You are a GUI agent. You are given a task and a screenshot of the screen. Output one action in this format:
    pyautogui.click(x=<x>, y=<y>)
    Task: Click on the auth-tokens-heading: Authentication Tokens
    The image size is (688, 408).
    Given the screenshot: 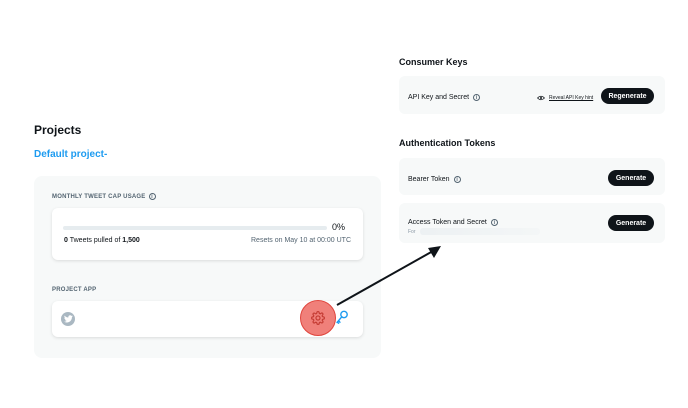 What is the action you would take?
    pyautogui.click(x=447, y=143)
    